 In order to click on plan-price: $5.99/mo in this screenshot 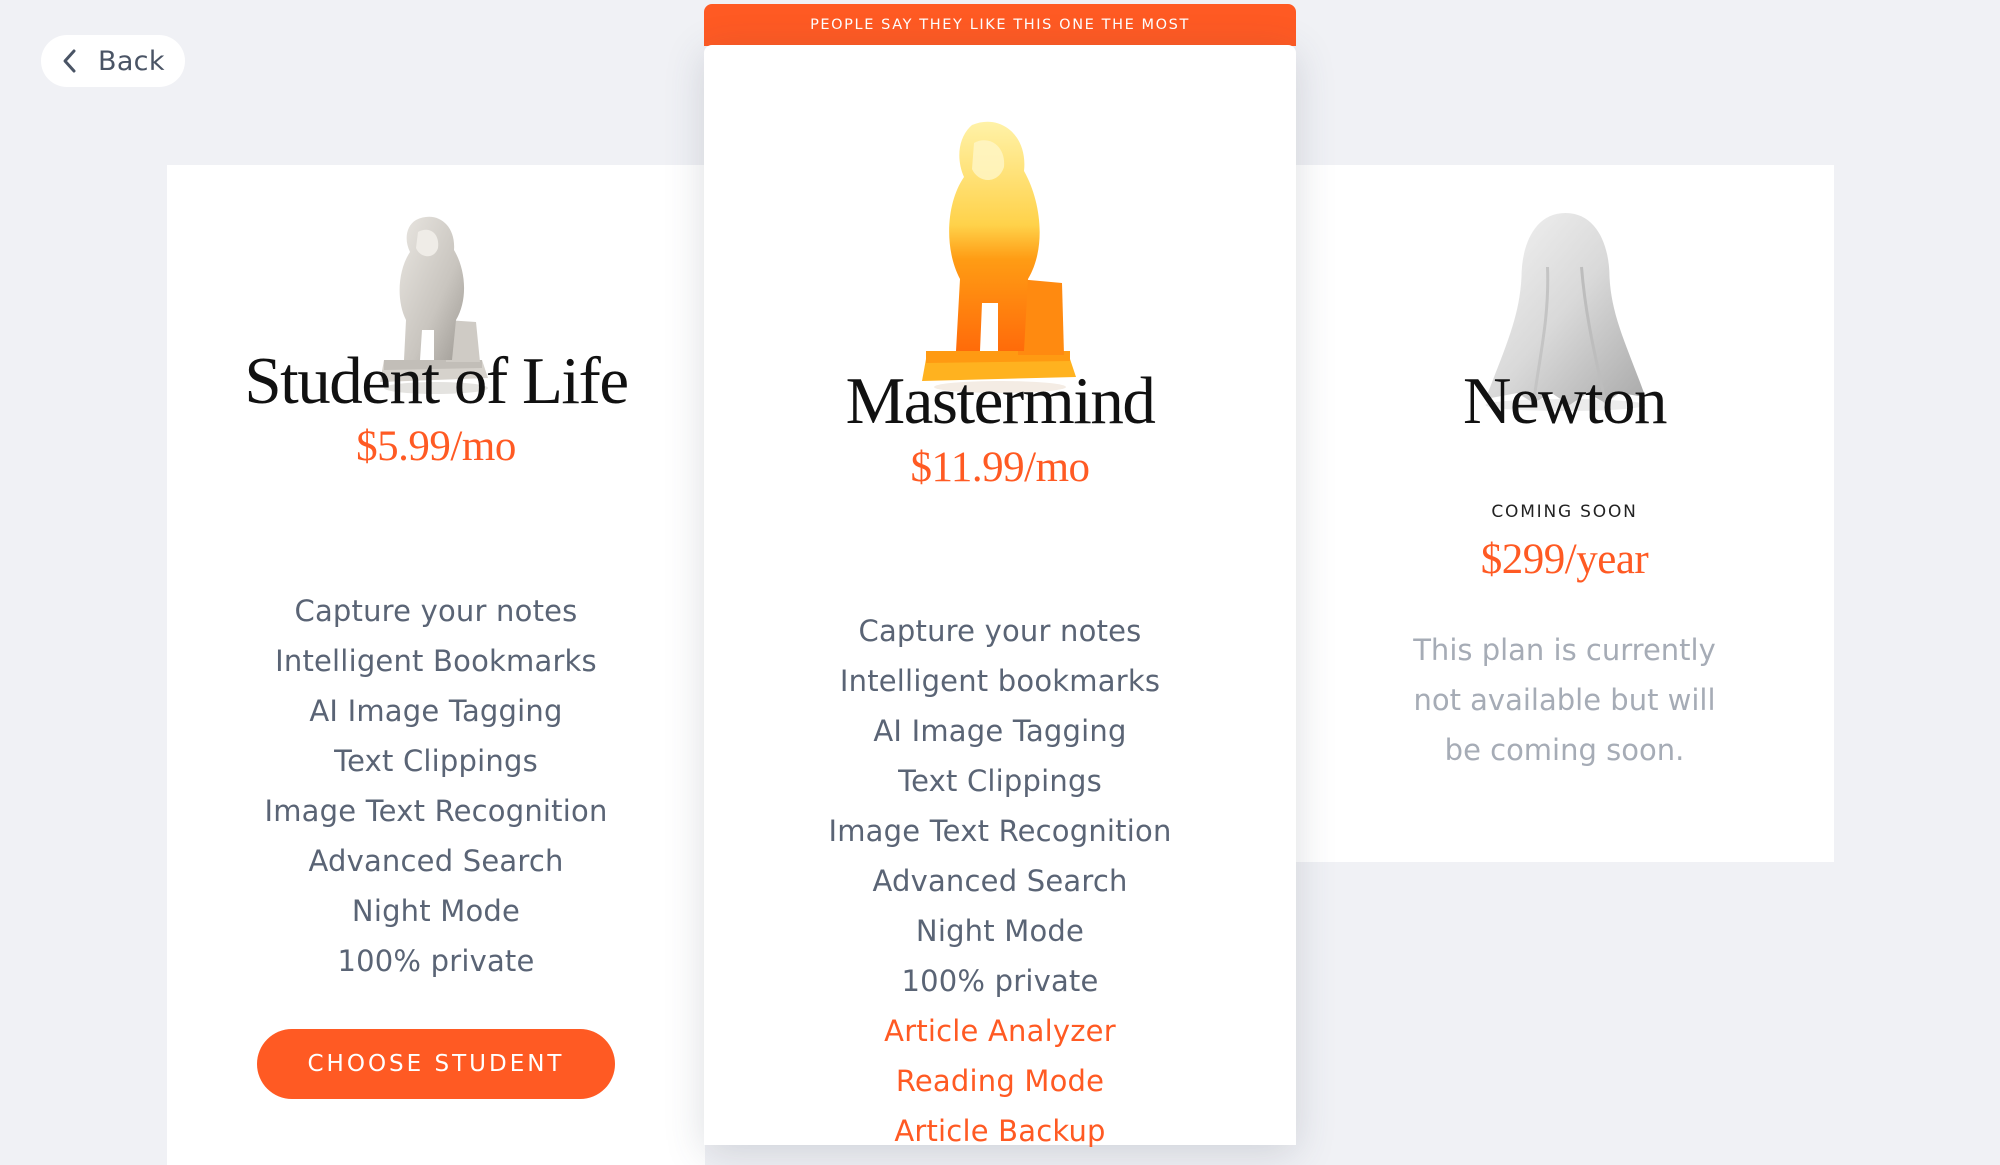, I will do `click(436, 446)`.